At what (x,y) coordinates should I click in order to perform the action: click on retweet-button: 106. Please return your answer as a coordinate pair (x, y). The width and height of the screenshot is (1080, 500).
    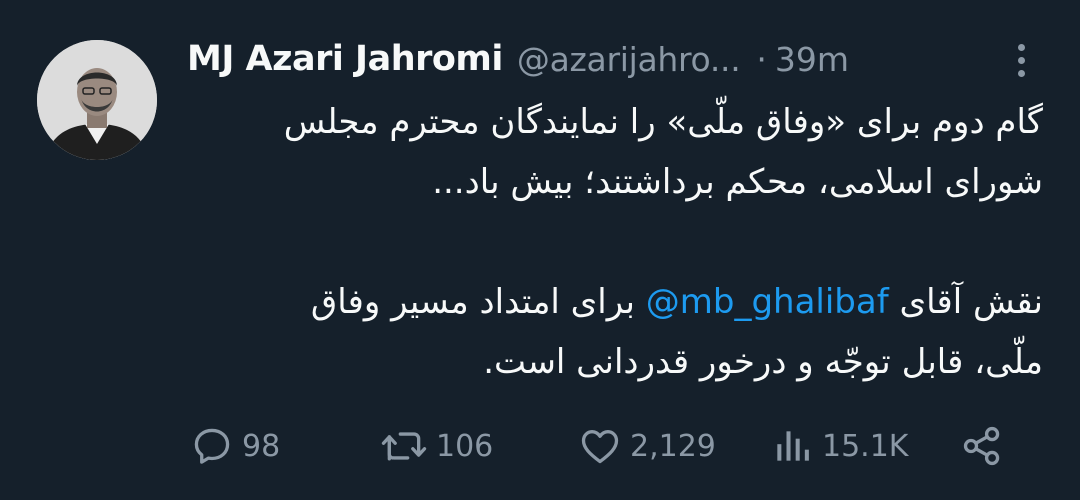
    Looking at the image, I should click on (436, 446).